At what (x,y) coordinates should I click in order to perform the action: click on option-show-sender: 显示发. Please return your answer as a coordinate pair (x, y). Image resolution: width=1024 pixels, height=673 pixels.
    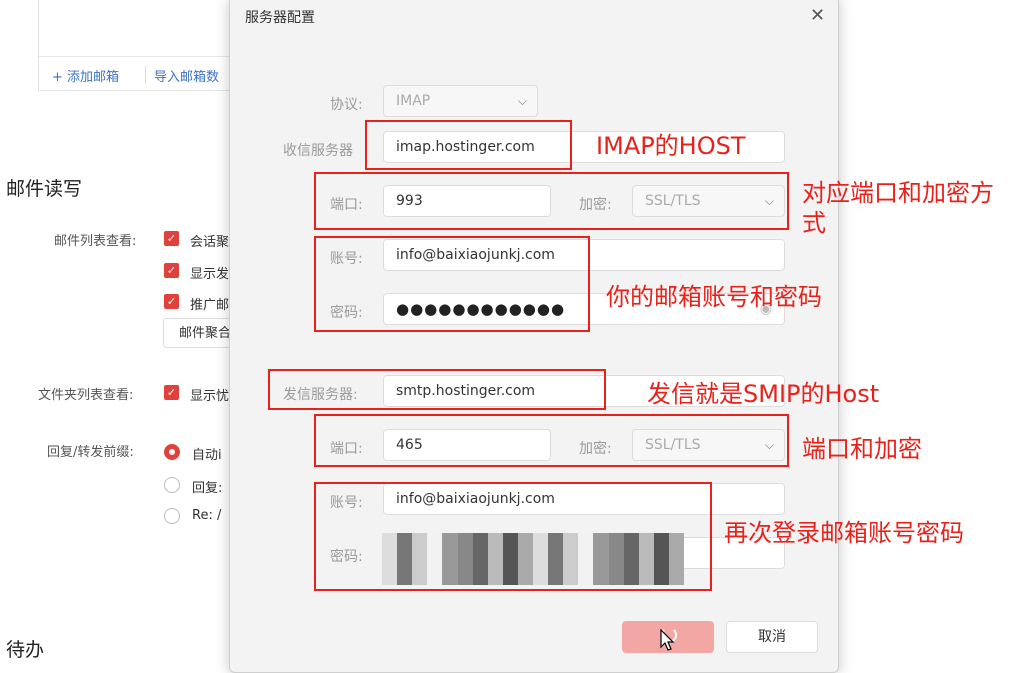
    Looking at the image, I should click on (210, 274).